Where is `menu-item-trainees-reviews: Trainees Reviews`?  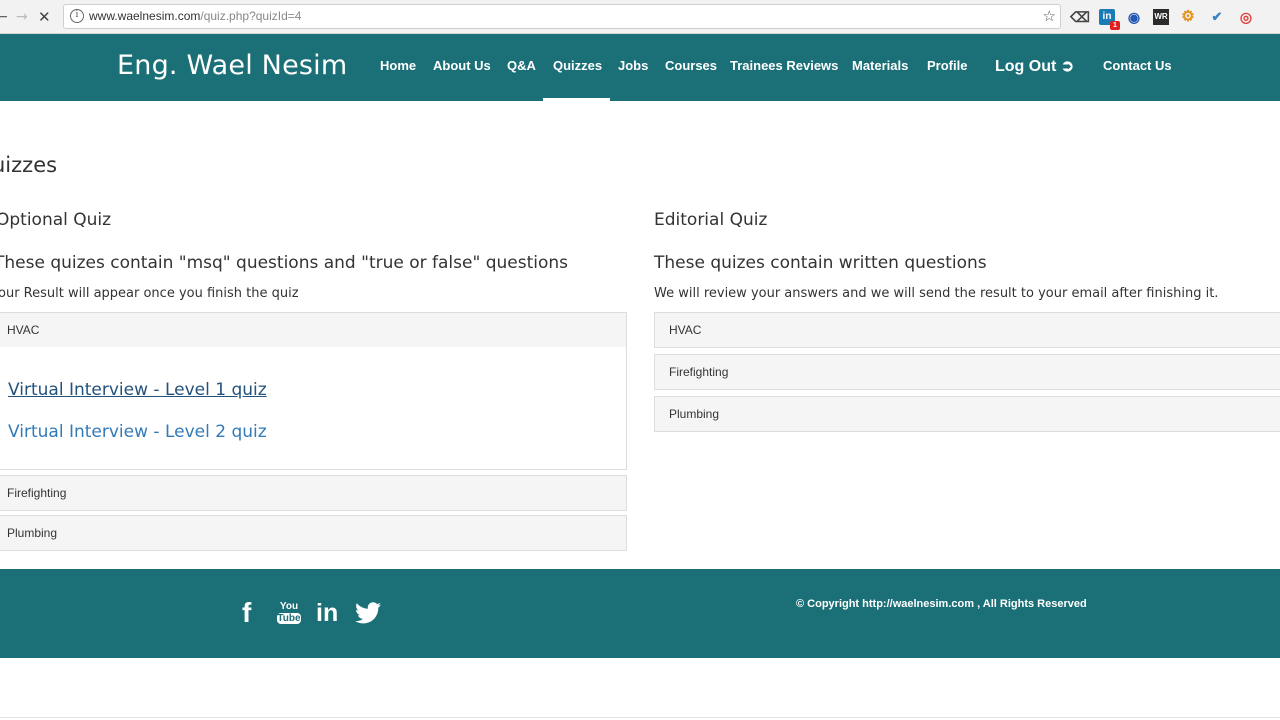
menu-item-trainees-reviews: Trainees Reviews is located at coordinates (784, 65).